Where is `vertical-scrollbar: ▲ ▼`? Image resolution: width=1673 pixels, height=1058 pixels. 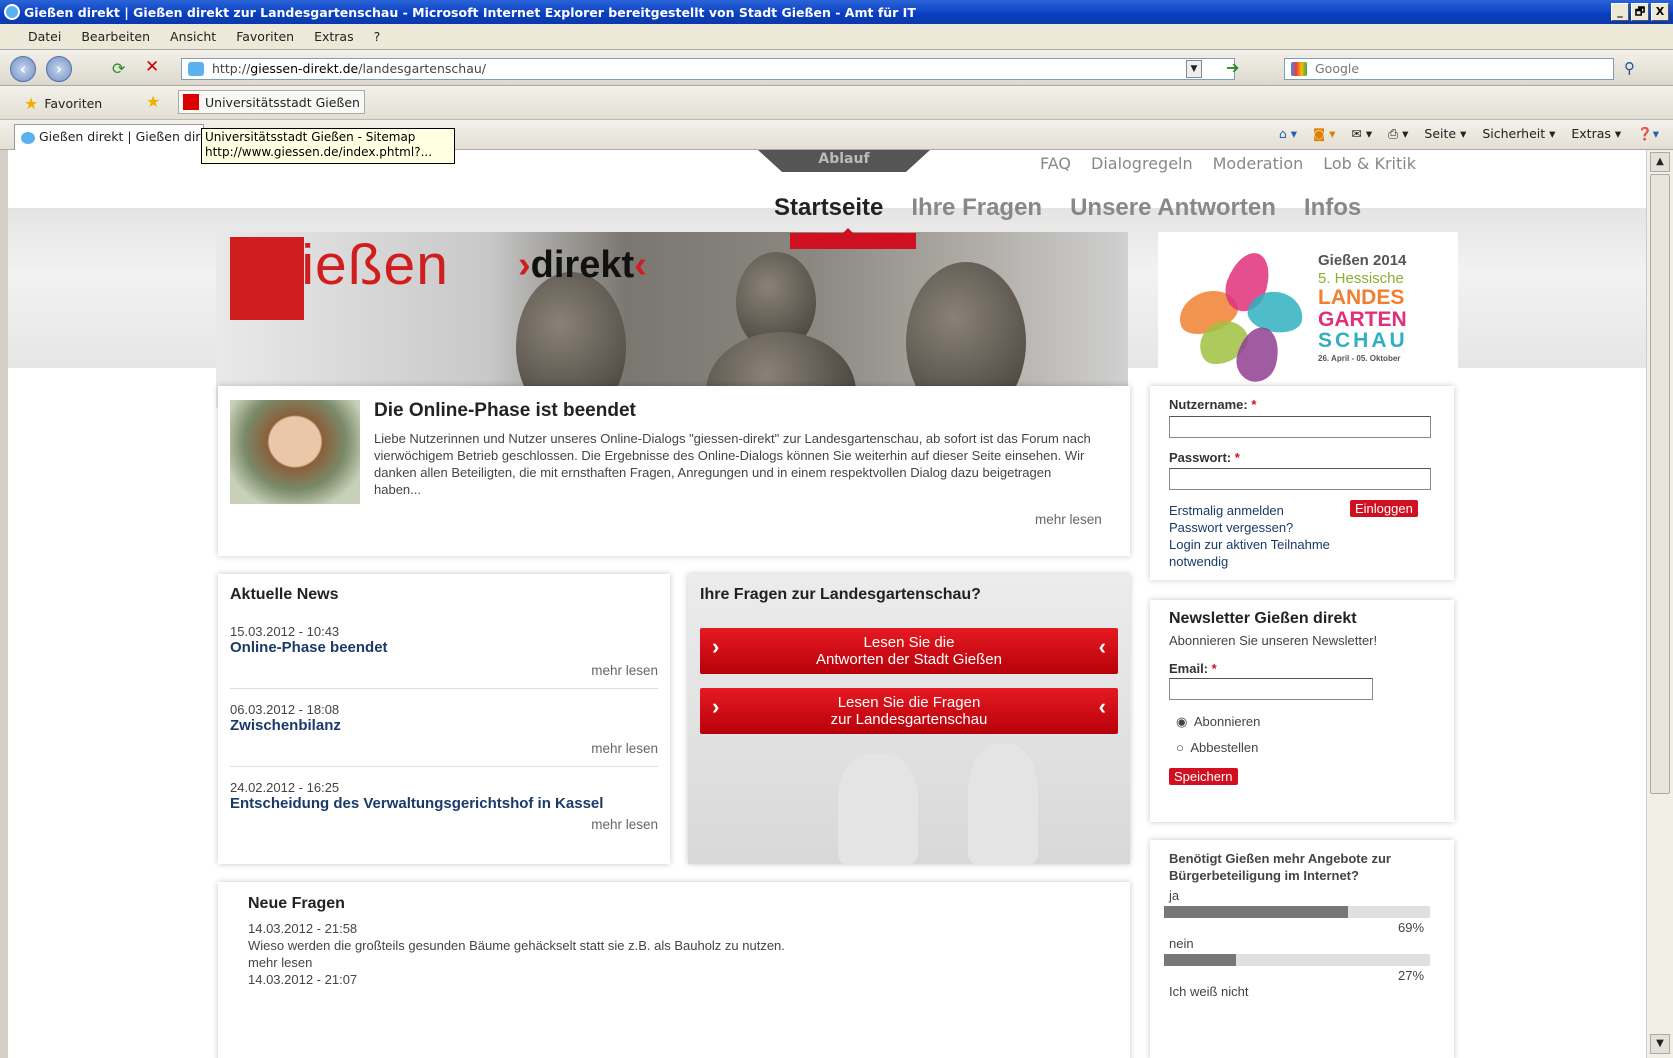
vertical-scrollbar: ▲ ▼ is located at coordinates (1659, 604).